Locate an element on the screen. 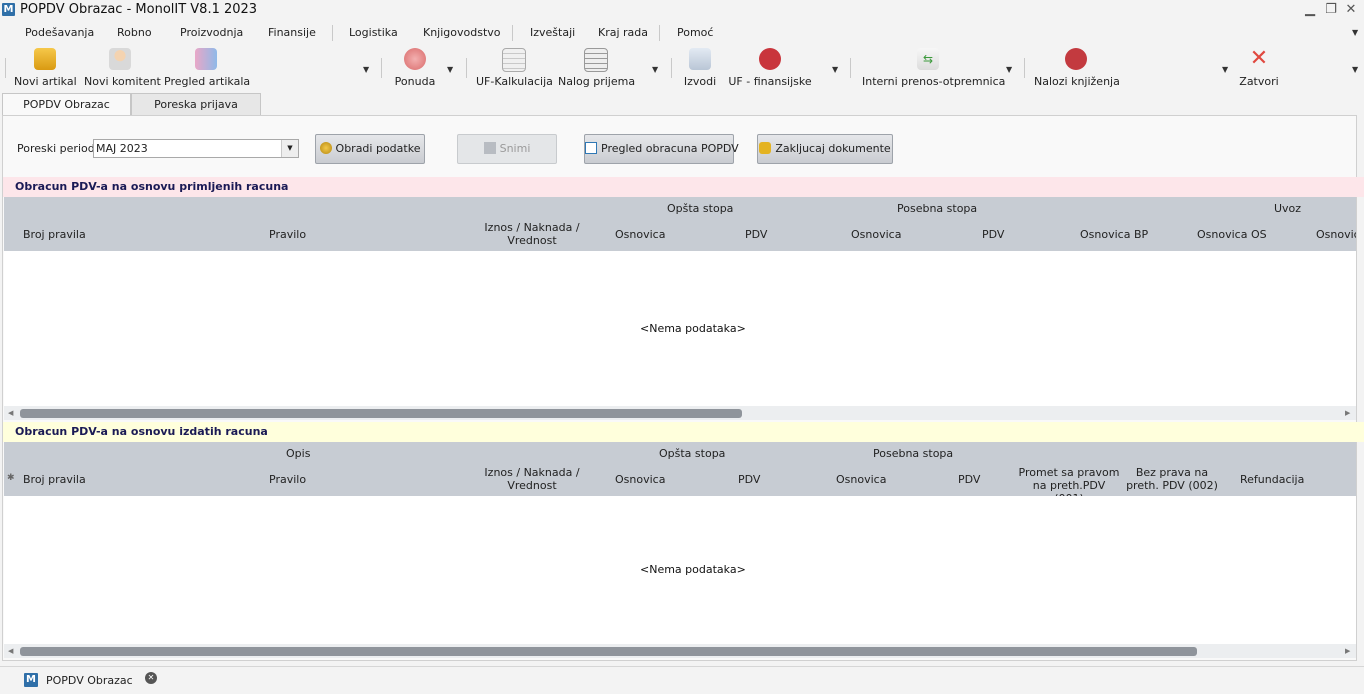 This screenshot has width=1364, height=694. process-icon is located at coordinates (325, 148).